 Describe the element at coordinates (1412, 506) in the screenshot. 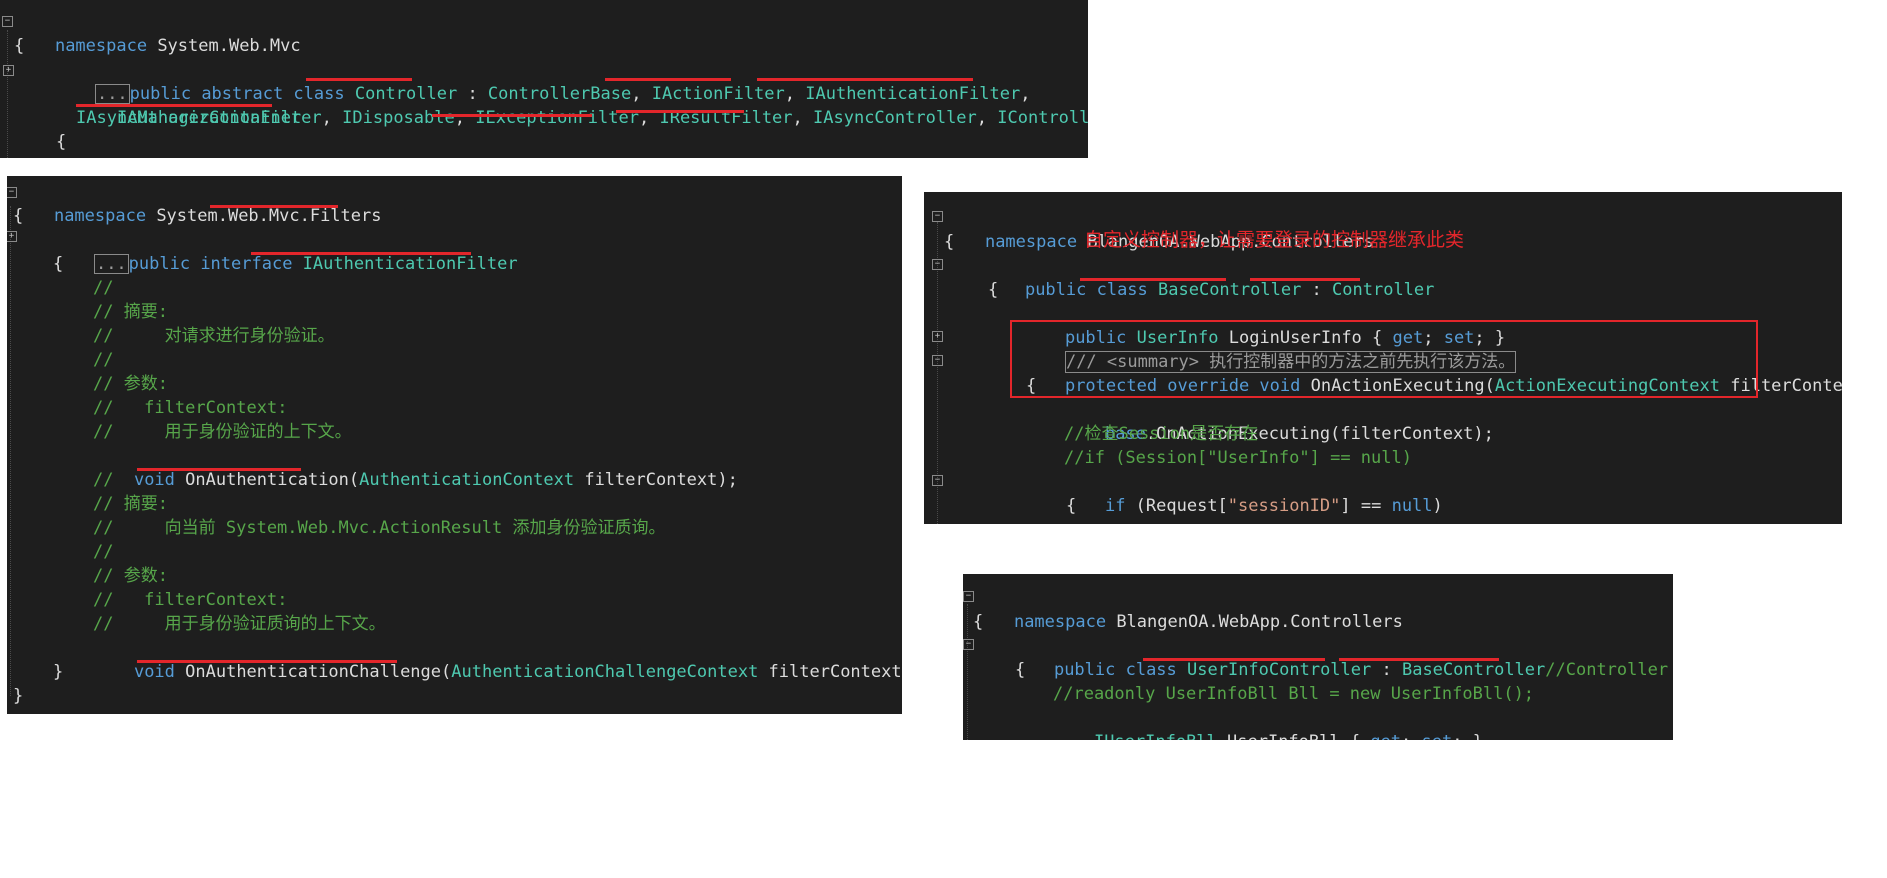

I see `keyword: null` at that location.